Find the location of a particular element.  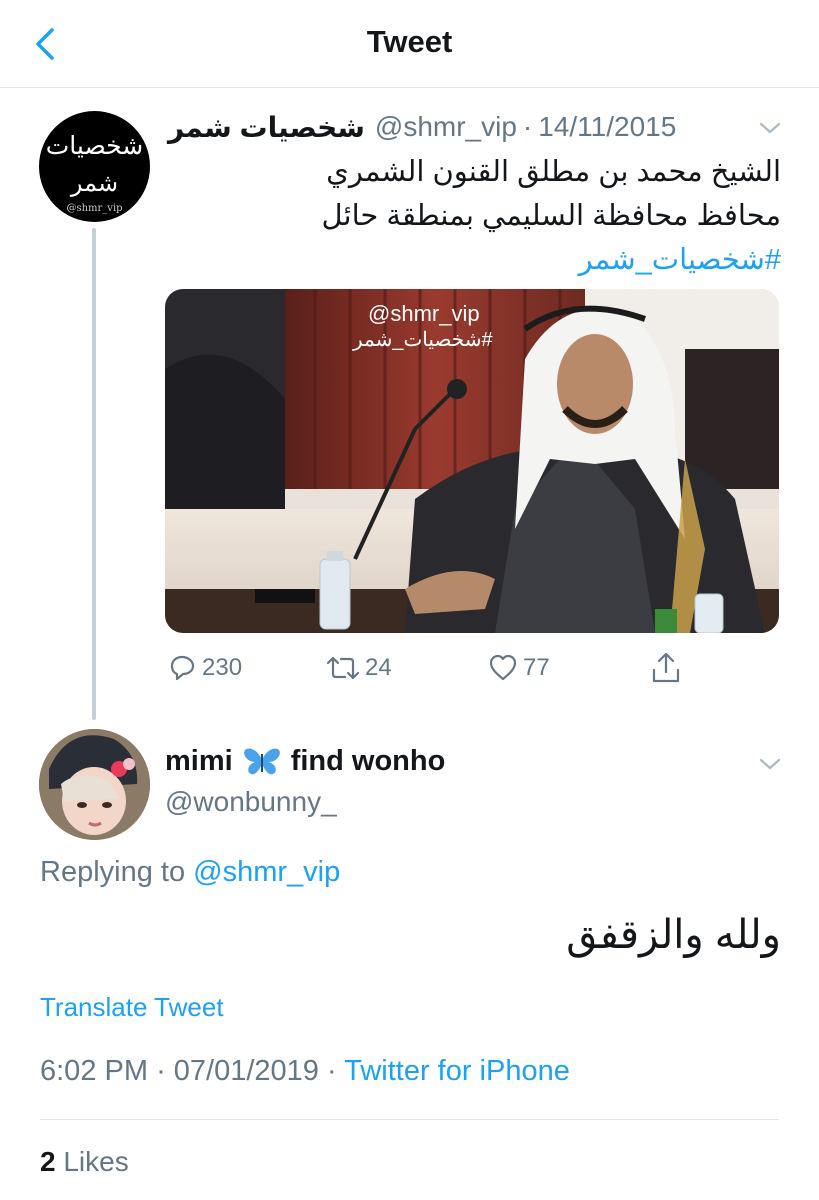

likes-label: Likes is located at coordinates (96, 1161).